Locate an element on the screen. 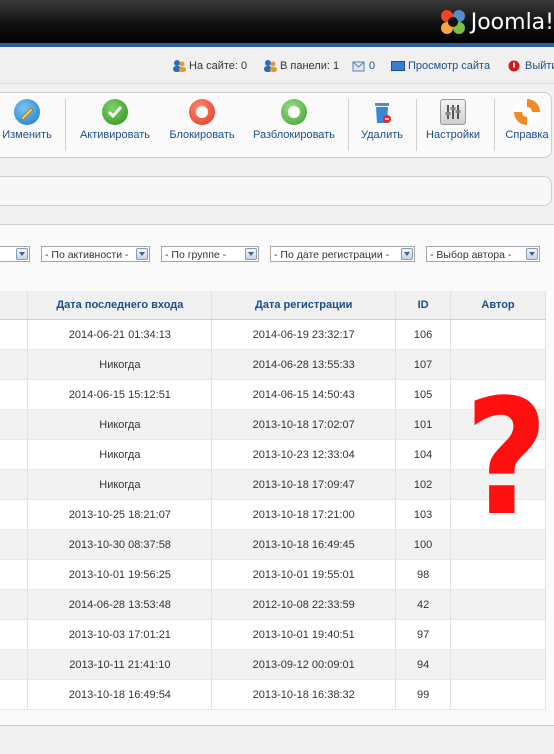 This screenshot has width=554, height=754. last-visit-cell: 2013-10-01 19:56:25 is located at coordinates (120, 574).